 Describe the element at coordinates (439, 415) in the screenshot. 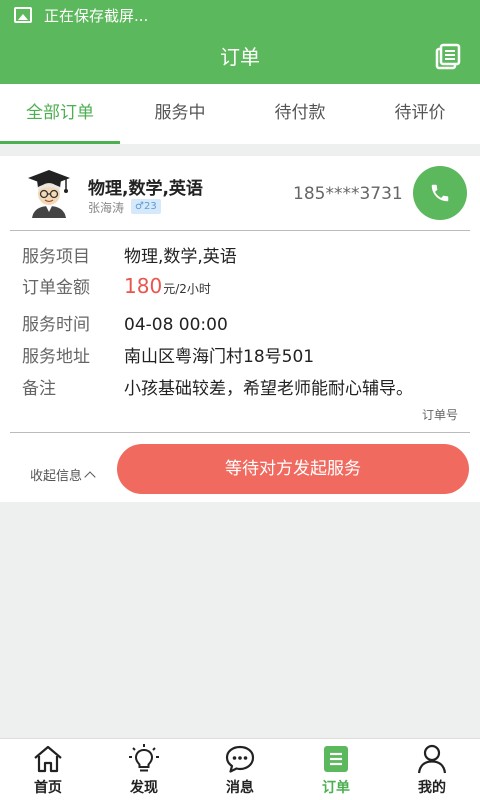

I see `order-number-label: 订单号` at that location.